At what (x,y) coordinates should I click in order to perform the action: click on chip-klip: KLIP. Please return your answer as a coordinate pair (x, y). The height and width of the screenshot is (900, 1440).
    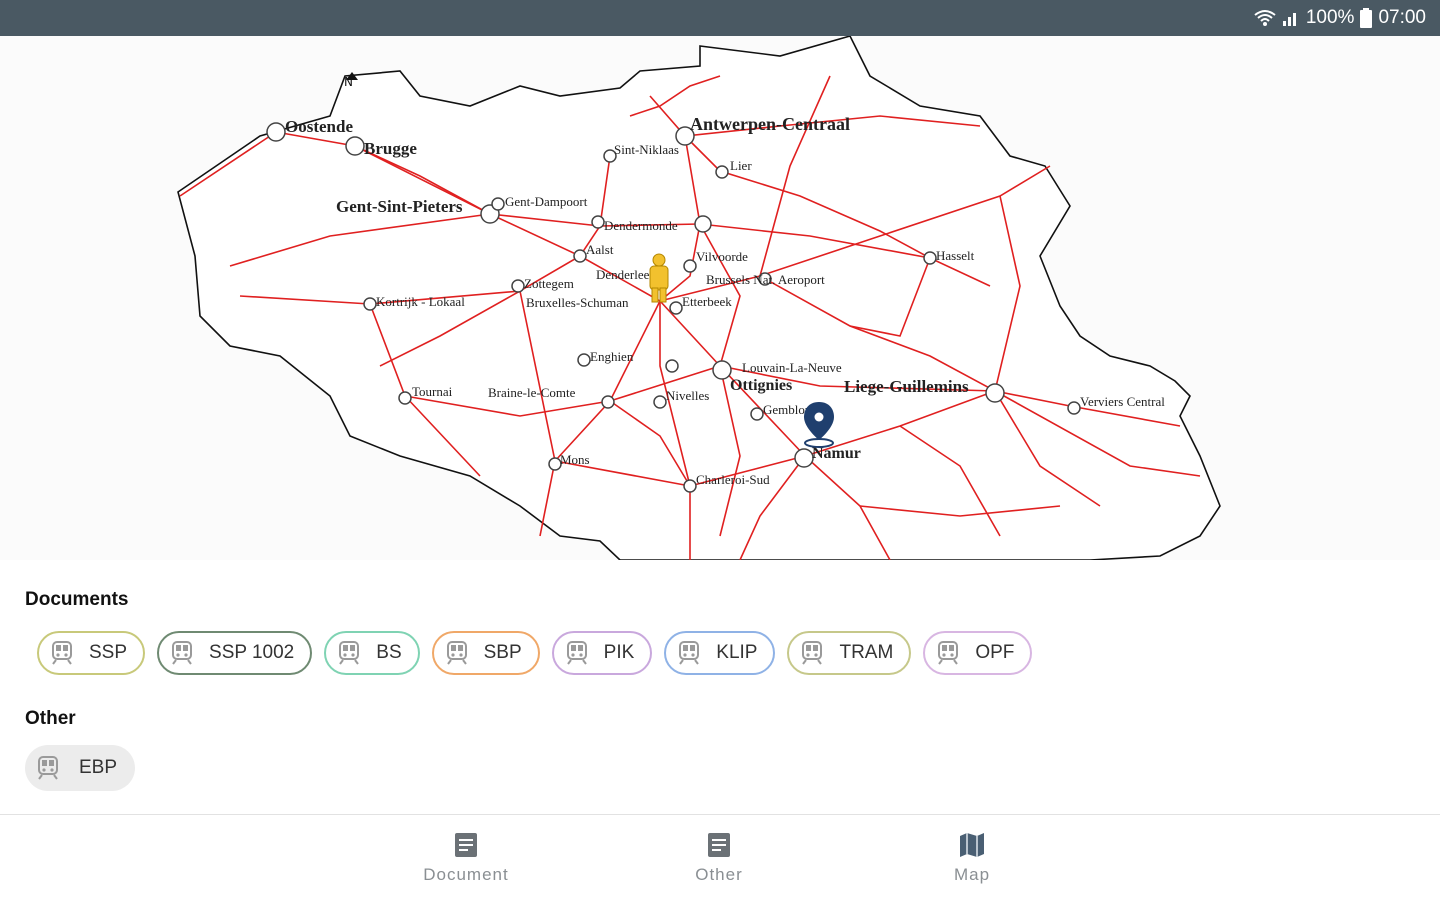
    Looking at the image, I should click on (720, 653).